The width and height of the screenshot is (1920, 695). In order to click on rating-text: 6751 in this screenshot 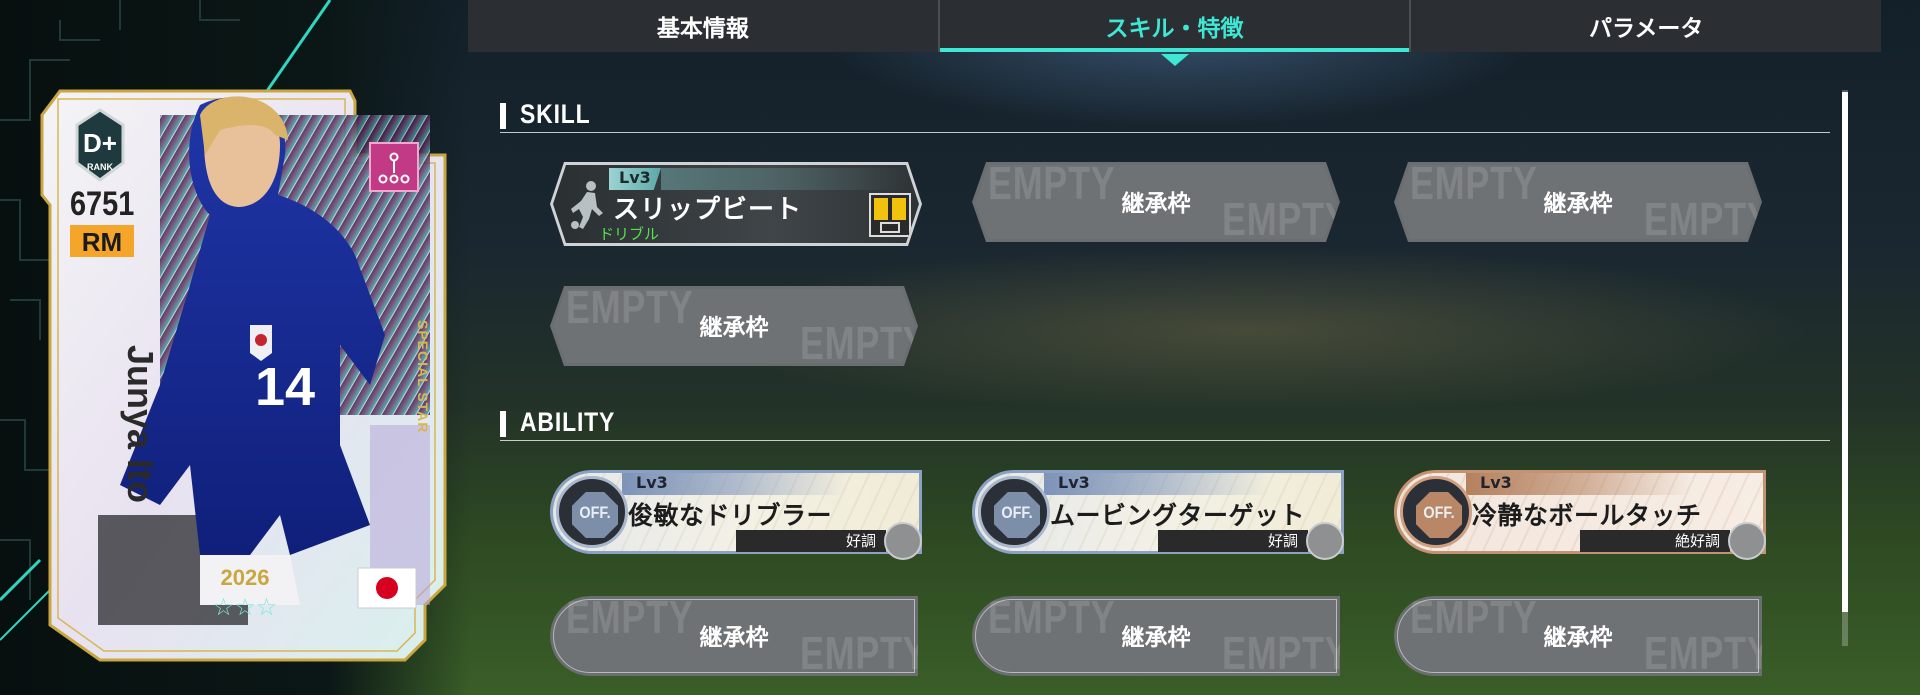, I will do `click(102, 203)`.